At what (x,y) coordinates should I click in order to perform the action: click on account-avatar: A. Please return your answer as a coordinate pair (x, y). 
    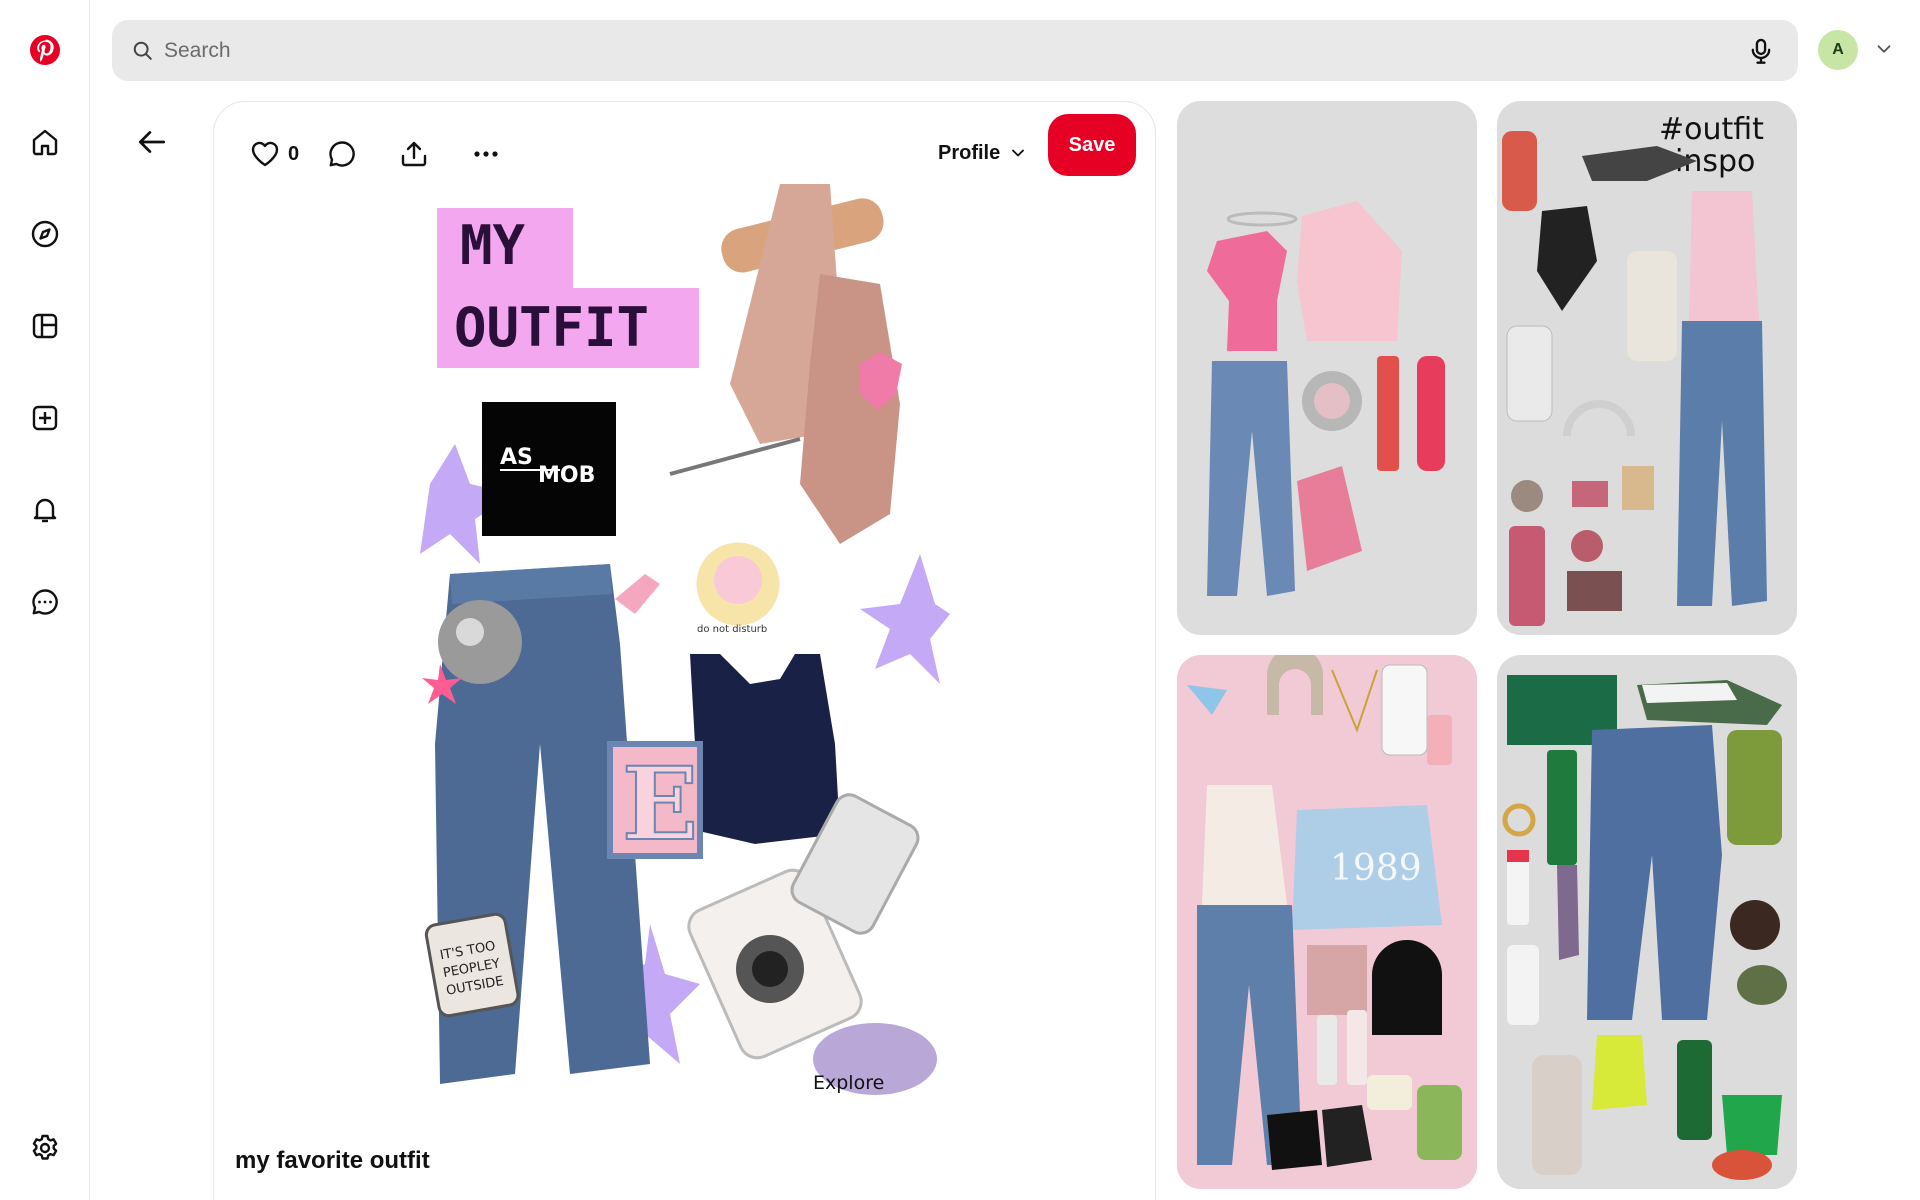
    Looking at the image, I should click on (1838, 50).